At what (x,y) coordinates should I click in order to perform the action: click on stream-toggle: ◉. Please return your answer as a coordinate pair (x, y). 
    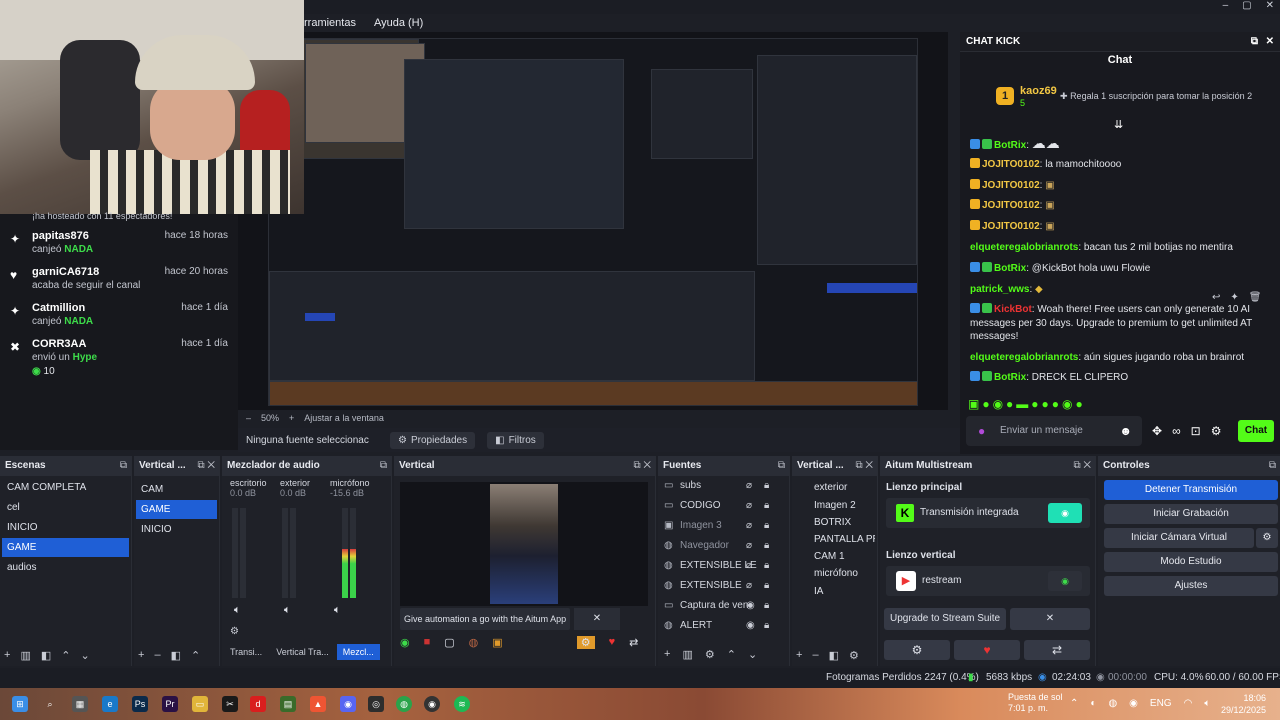
    Looking at the image, I should click on (1065, 513).